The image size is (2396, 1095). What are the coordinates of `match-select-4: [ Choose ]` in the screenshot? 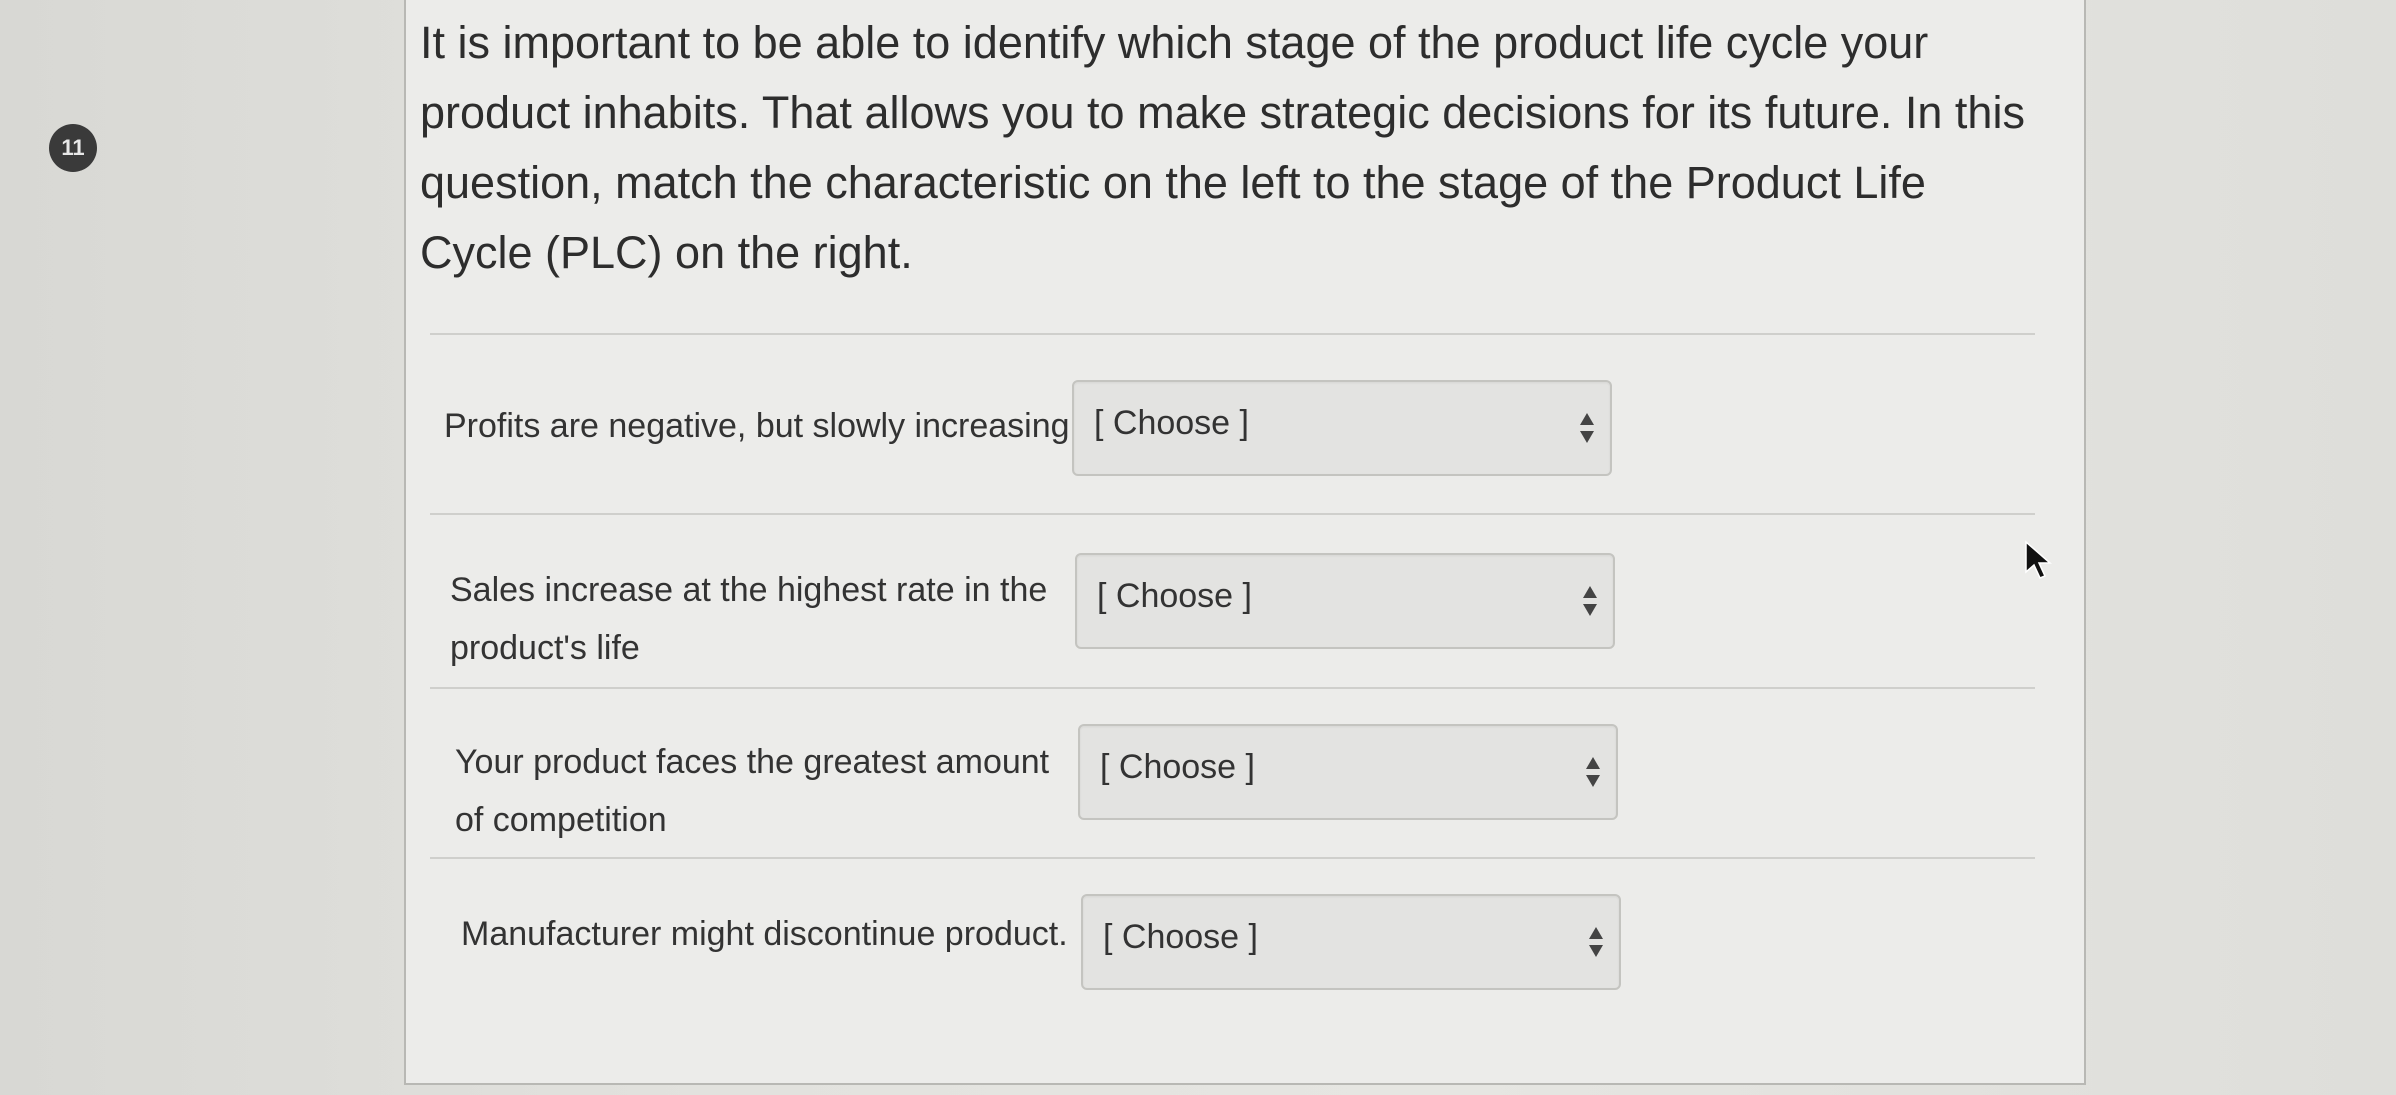 It's located at (1351, 942).